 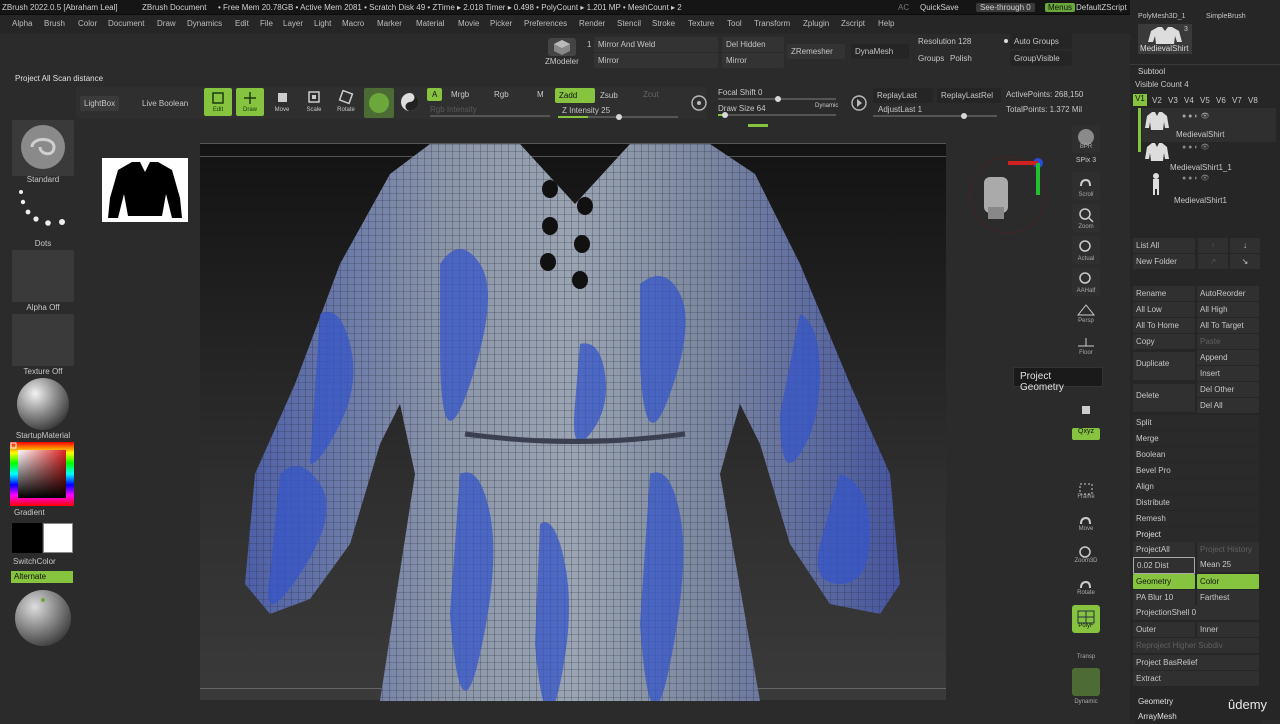 I want to click on lightbox-button: LightBox, so click(x=100, y=103).